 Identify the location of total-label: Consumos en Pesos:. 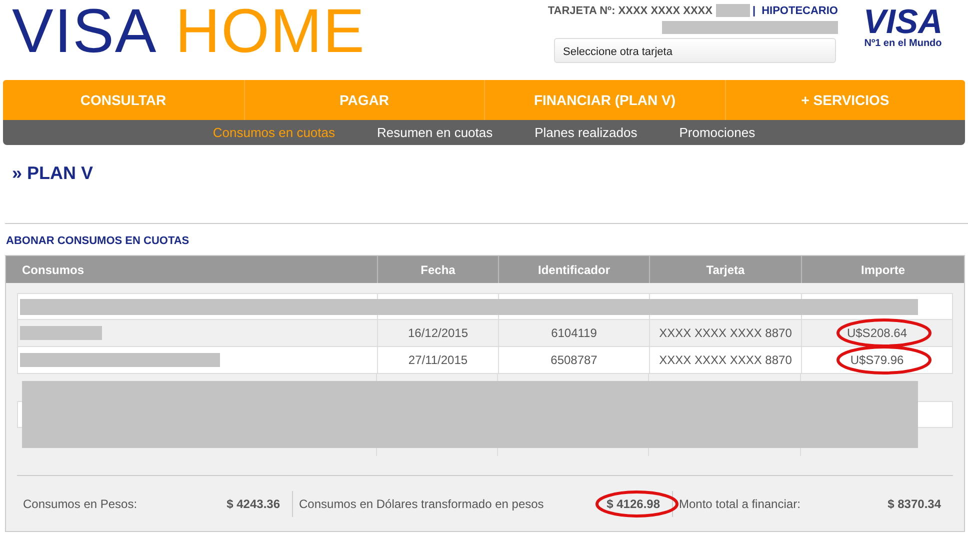
(80, 503).